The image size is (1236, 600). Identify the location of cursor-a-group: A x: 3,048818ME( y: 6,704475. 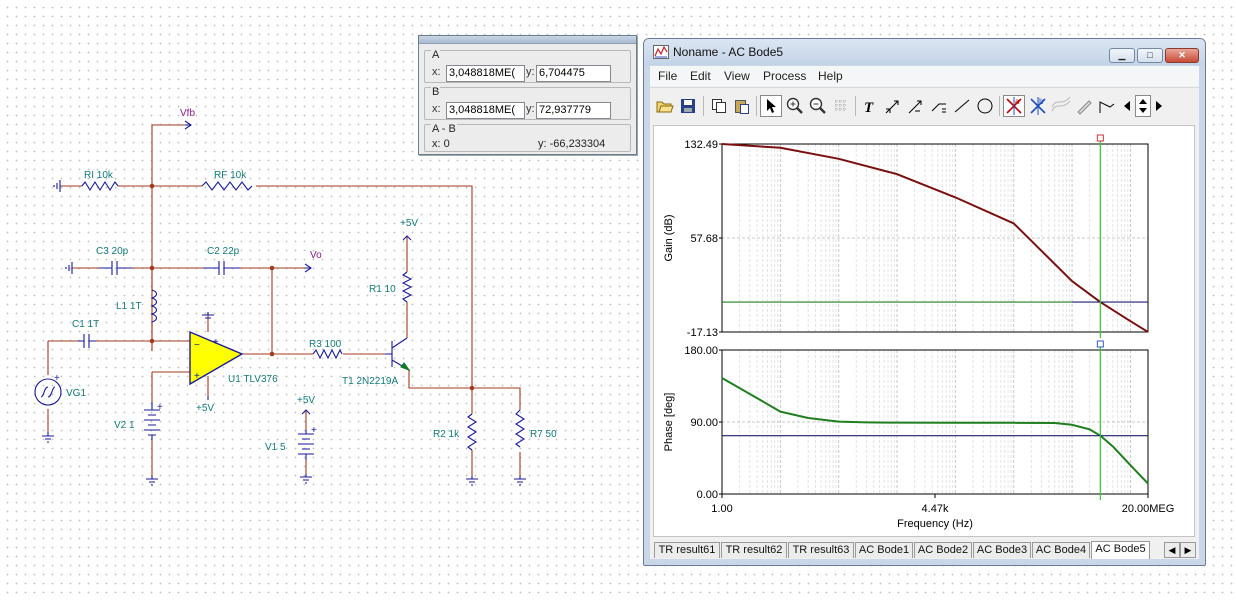
(527, 66).